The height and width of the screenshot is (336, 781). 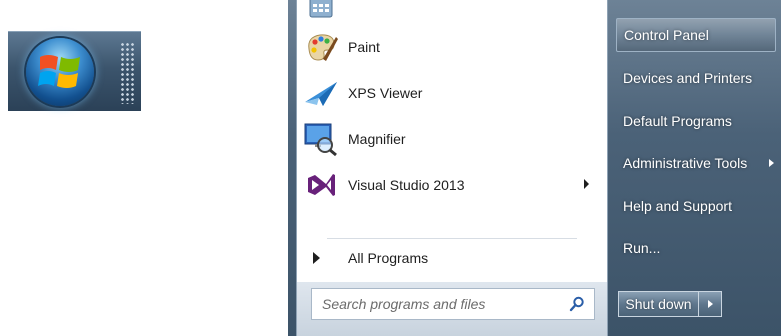 What do you see at coordinates (321, 47) in the screenshot?
I see `paint-icon` at bounding box center [321, 47].